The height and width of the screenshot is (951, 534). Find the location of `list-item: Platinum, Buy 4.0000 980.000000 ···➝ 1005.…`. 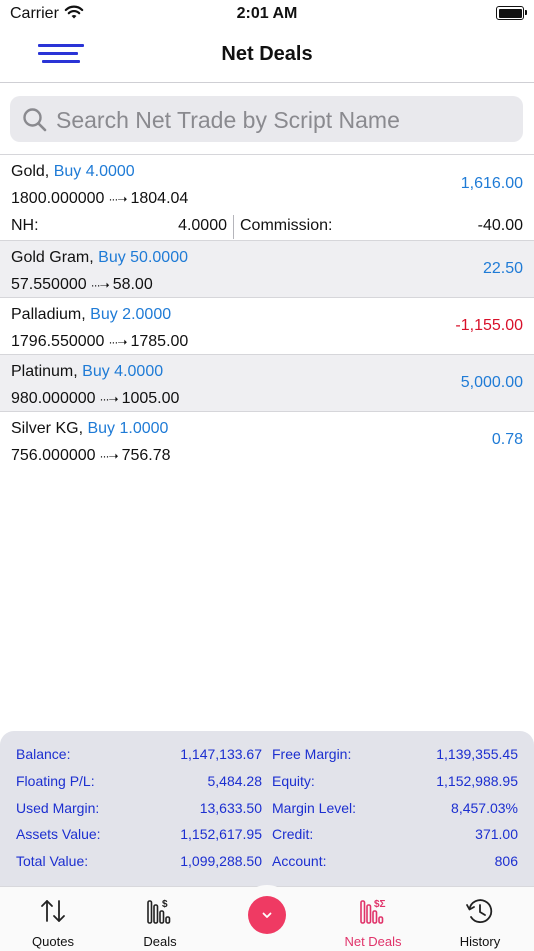

list-item: Platinum, Buy 4.0000 980.000000 ···➝ 1005.… is located at coordinates (267, 383).